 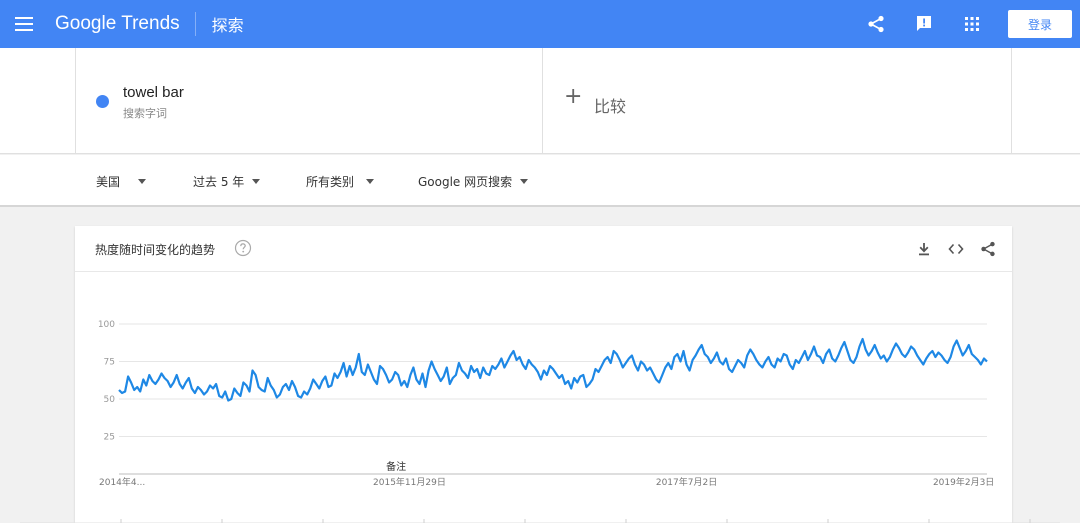 I want to click on feedback-button, so click(x=924, y=24).